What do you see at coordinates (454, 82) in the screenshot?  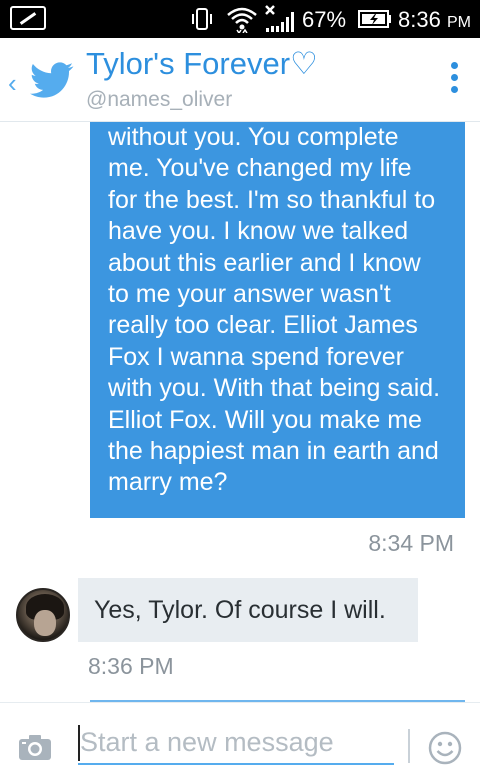 I see `overflow-menu-icon` at bounding box center [454, 82].